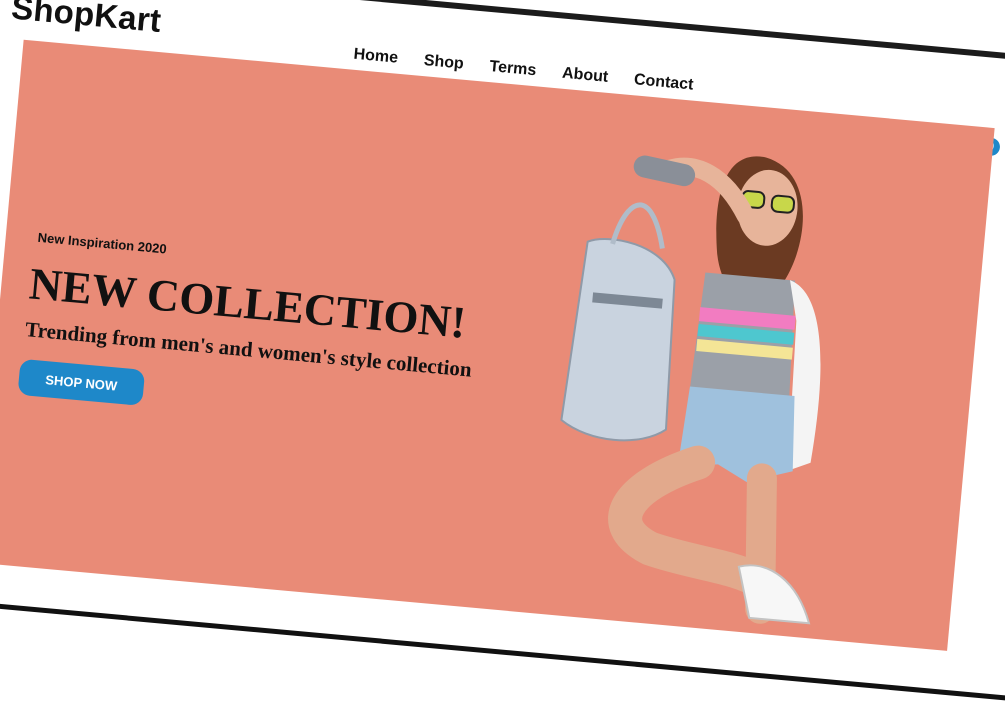 This screenshot has width=1005, height=702. Describe the element at coordinates (663, 82) in the screenshot. I see `nav-item-contact: Contact` at that location.